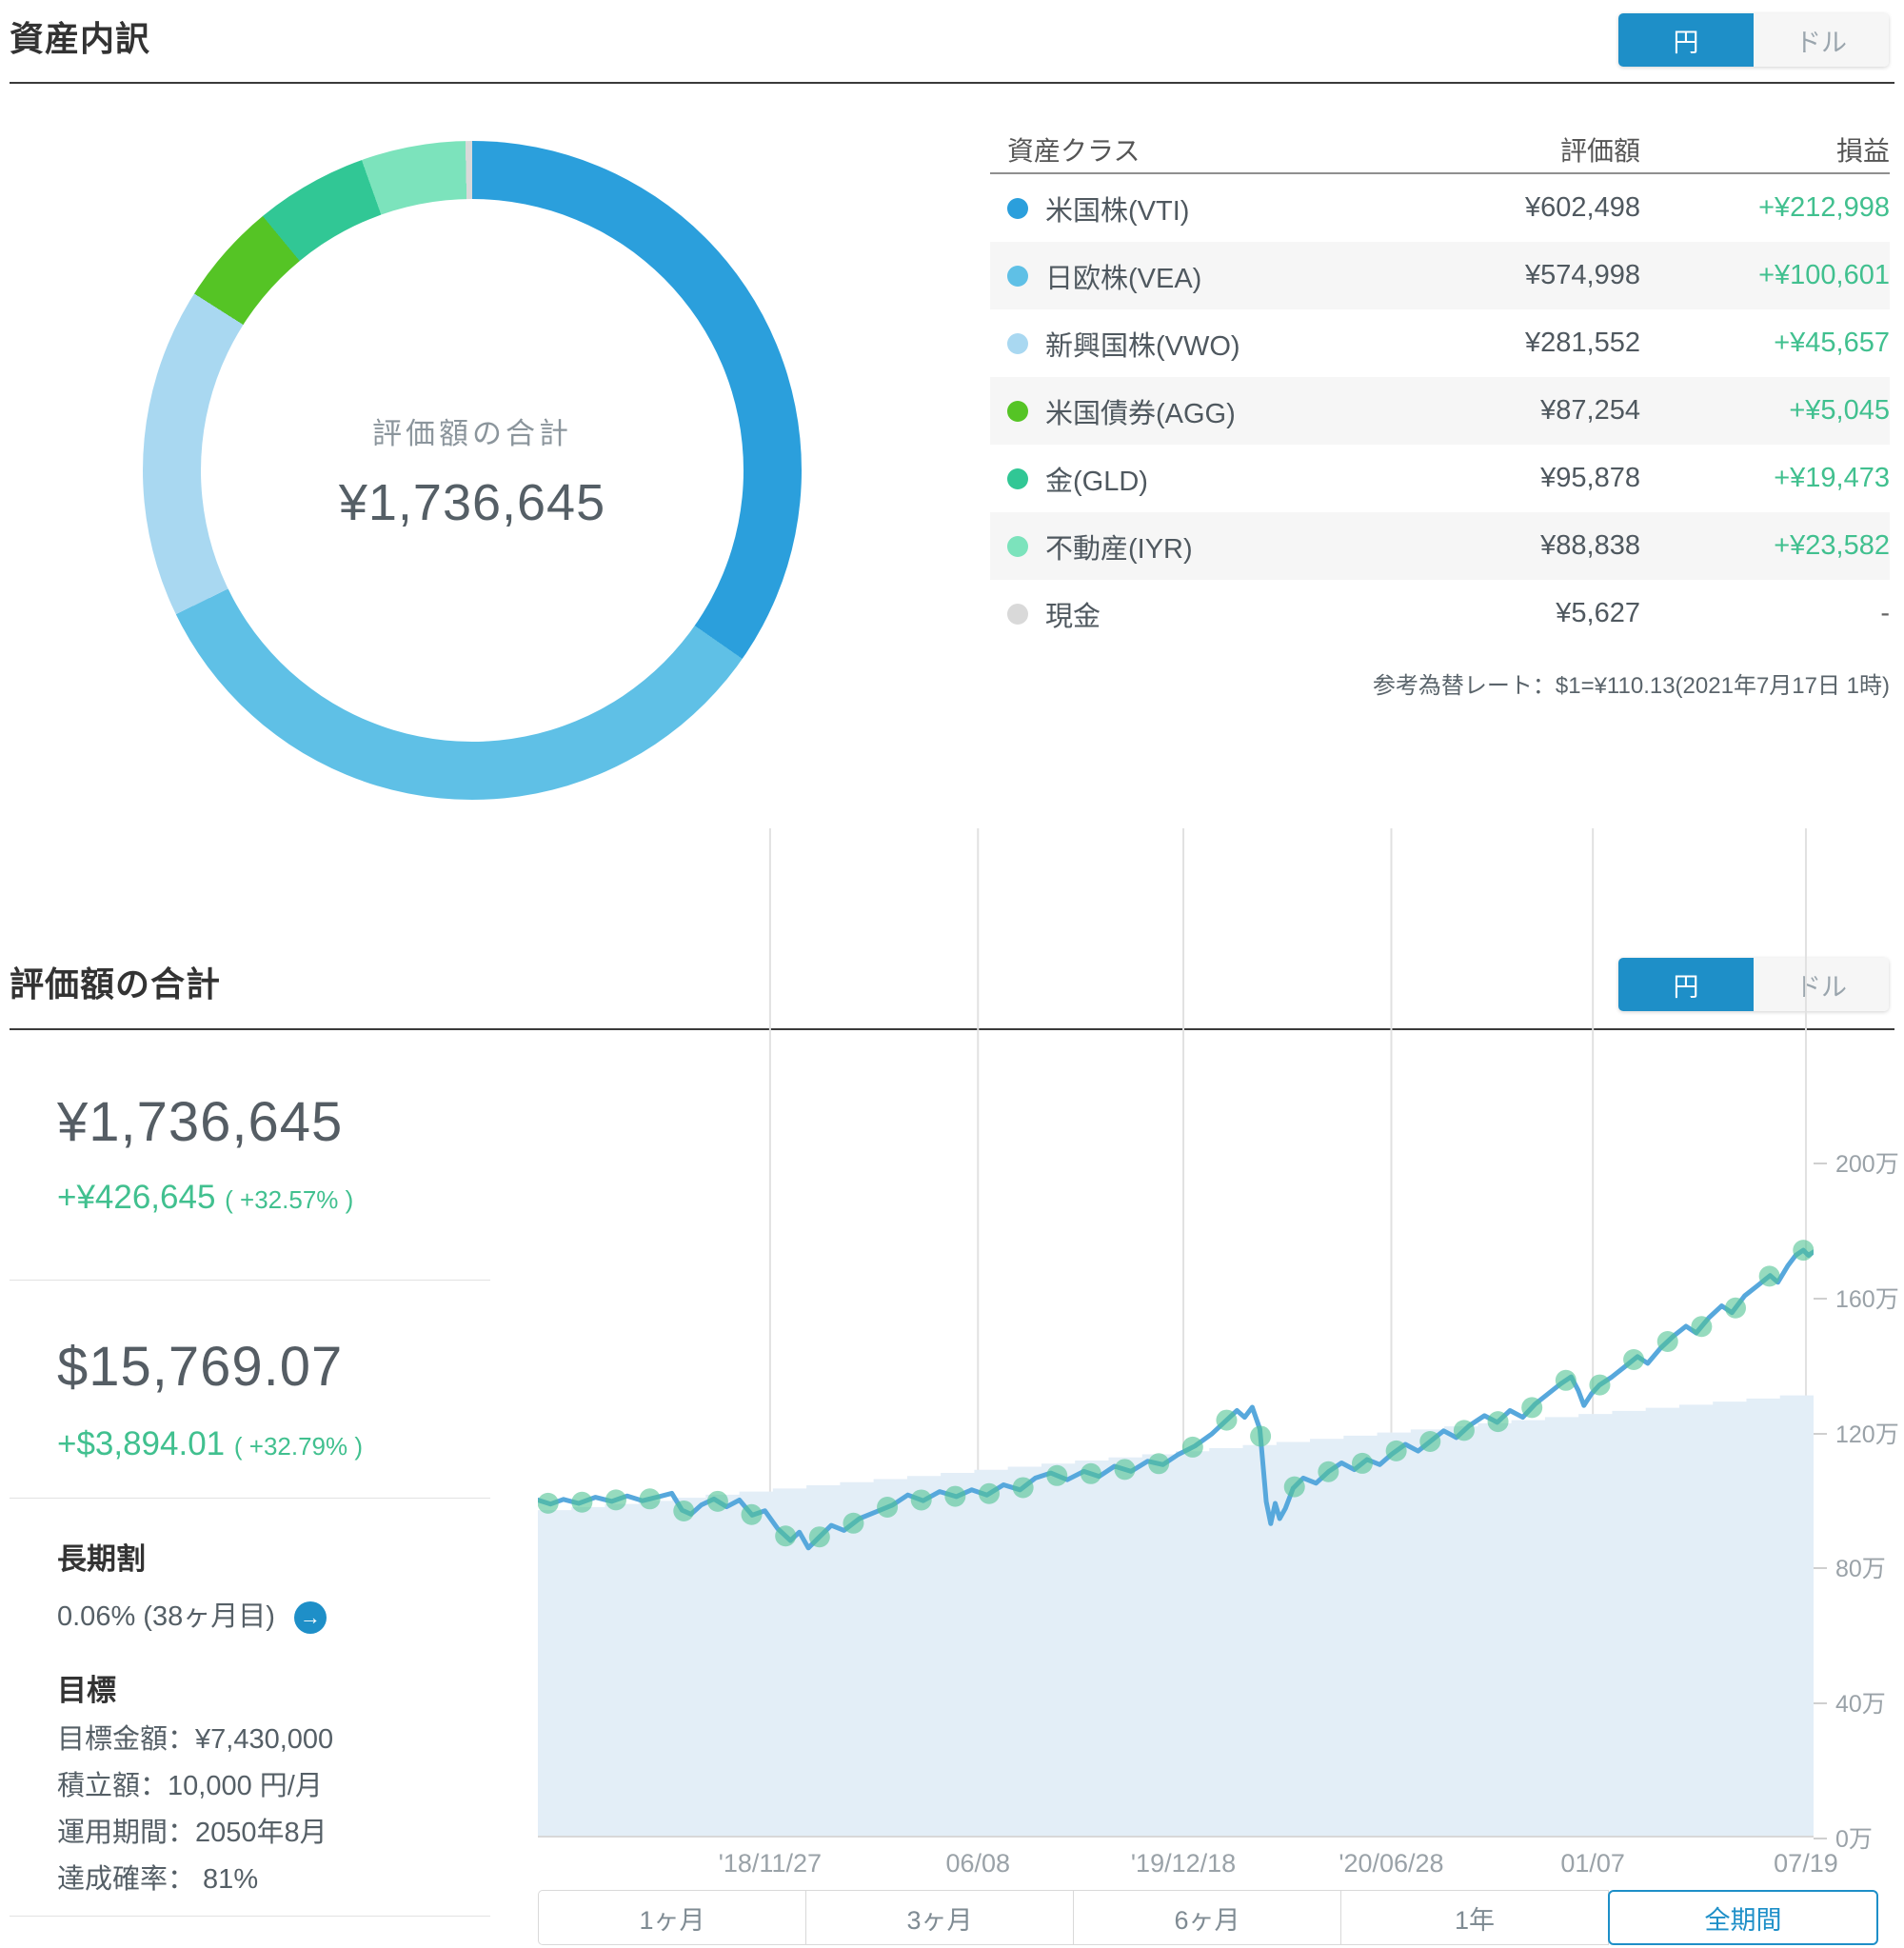 The image size is (1904, 1948). I want to click on longterm-detail-arrow-icon: →, so click(310, 1618).